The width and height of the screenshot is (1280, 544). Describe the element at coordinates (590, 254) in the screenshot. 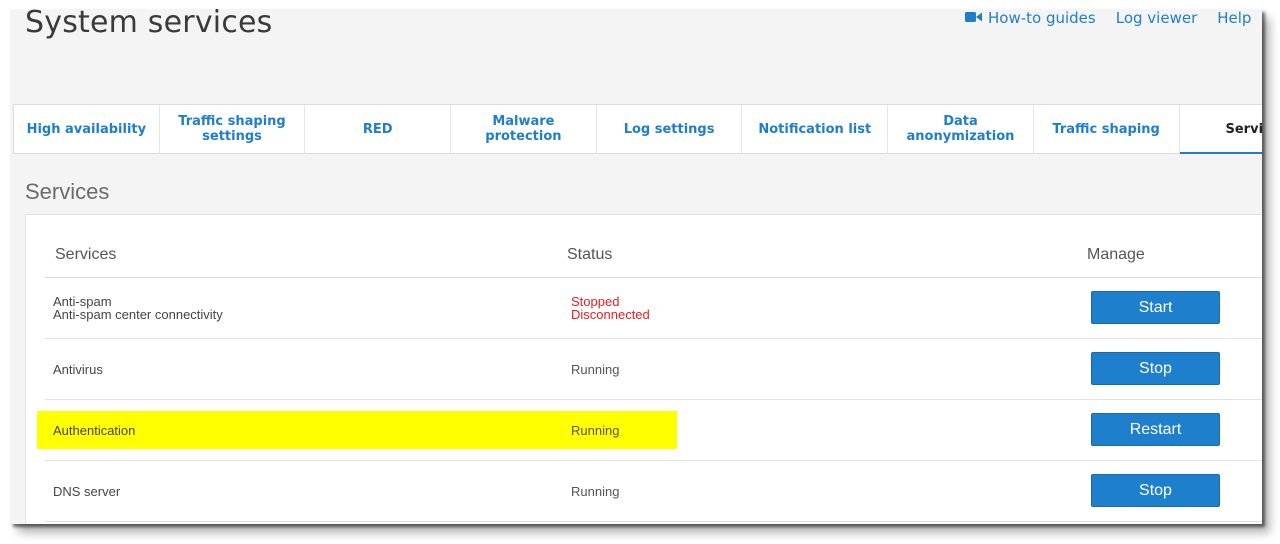

I see `column-header-status: Status` at that location.